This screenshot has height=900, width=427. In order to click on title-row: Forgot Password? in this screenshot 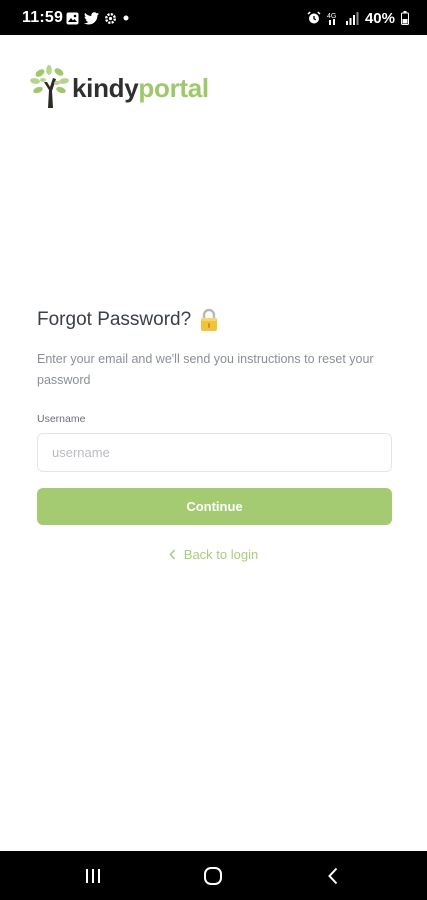, I will do `click(128, 320)`.